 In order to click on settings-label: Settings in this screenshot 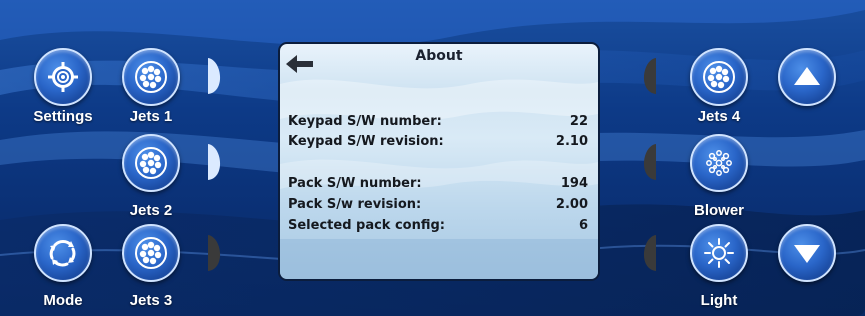, I will do `click(63, 116)`.